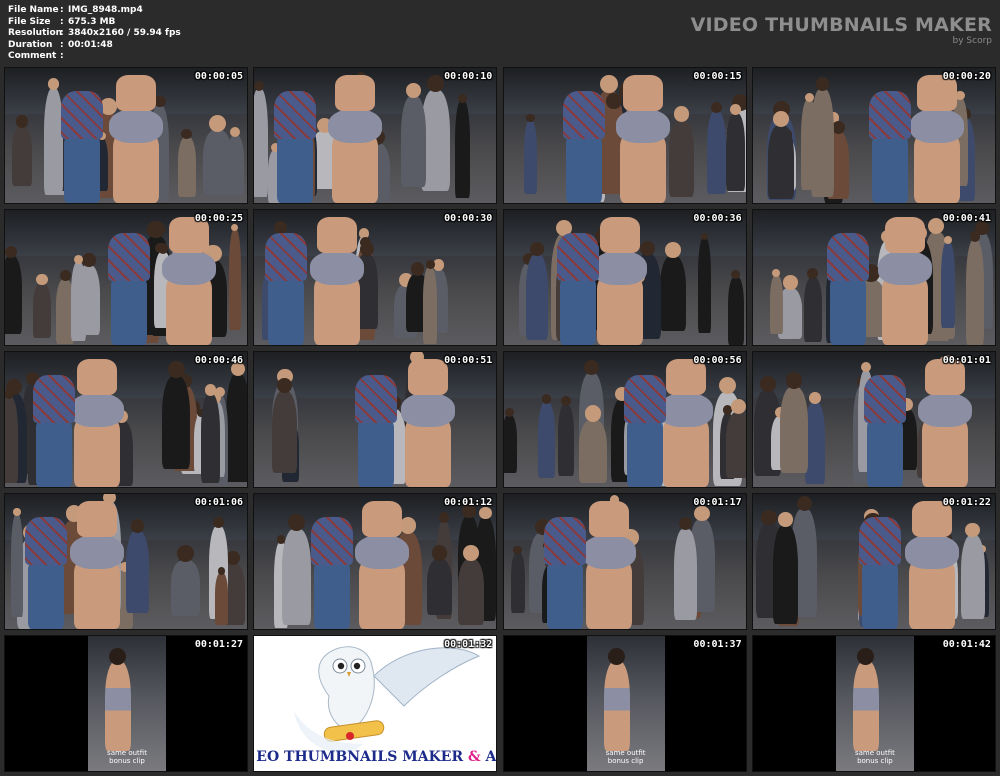 This screenshot has height=776, width=1000. I want to click on meta-key: File Size, so click(29, 21).